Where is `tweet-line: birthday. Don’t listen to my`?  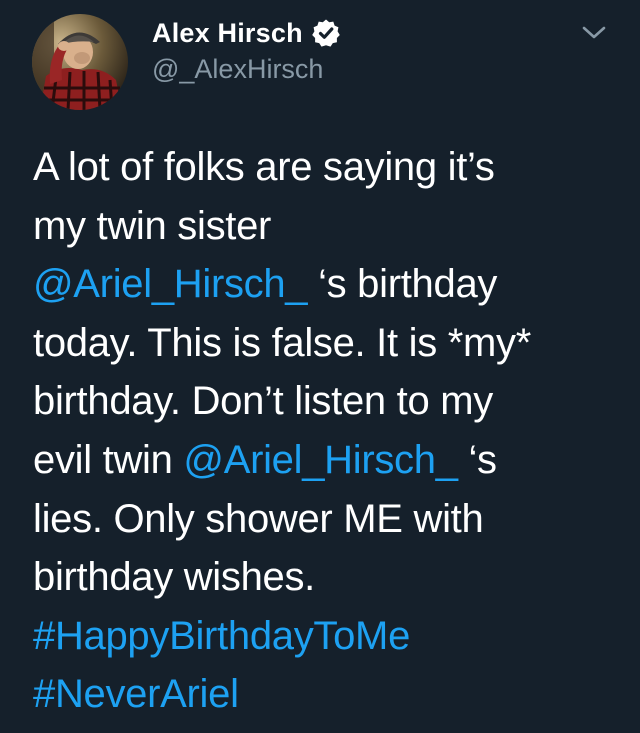 tweet-line: birthday. Don’t listen to my is located at coordinates (328, 401).